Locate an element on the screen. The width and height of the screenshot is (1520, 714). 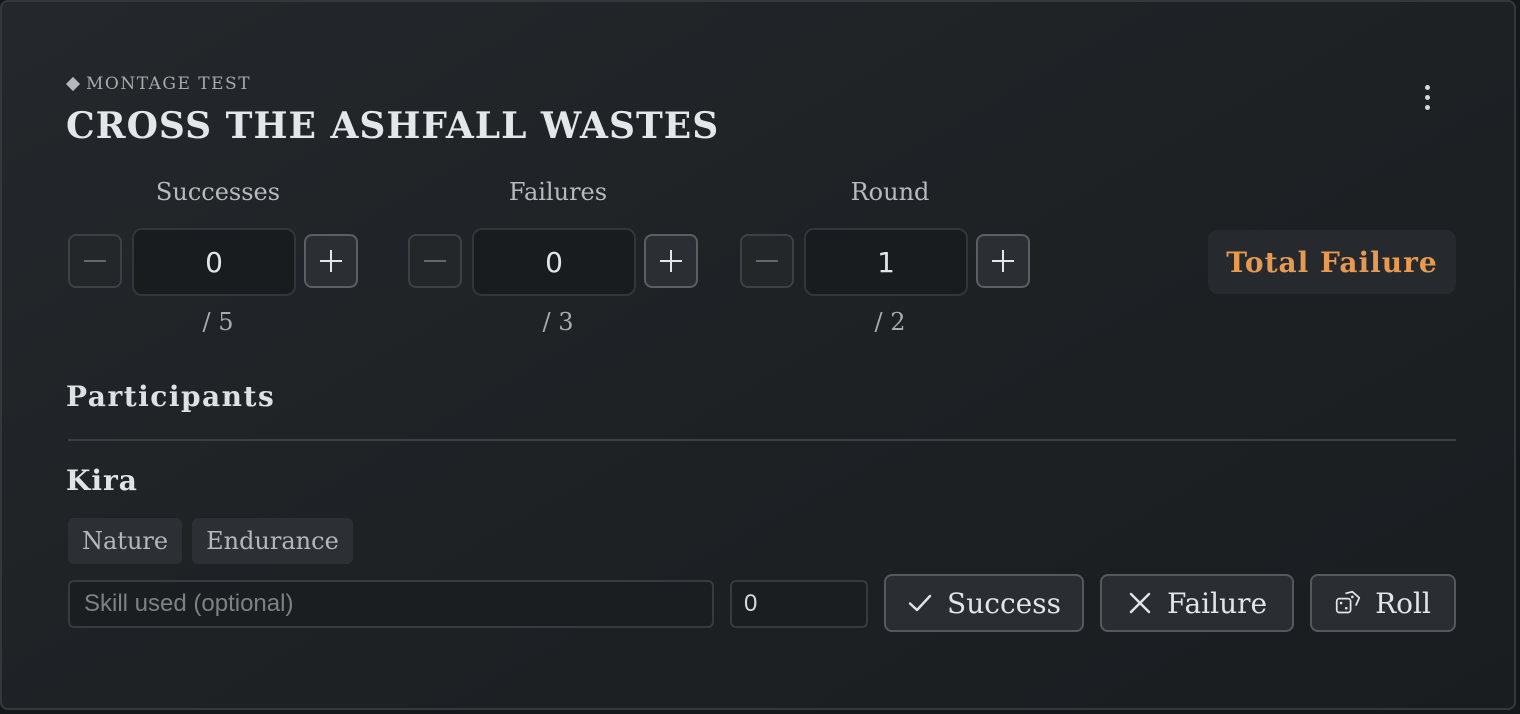
failures-increment-button is located at coordinates (671, 261).